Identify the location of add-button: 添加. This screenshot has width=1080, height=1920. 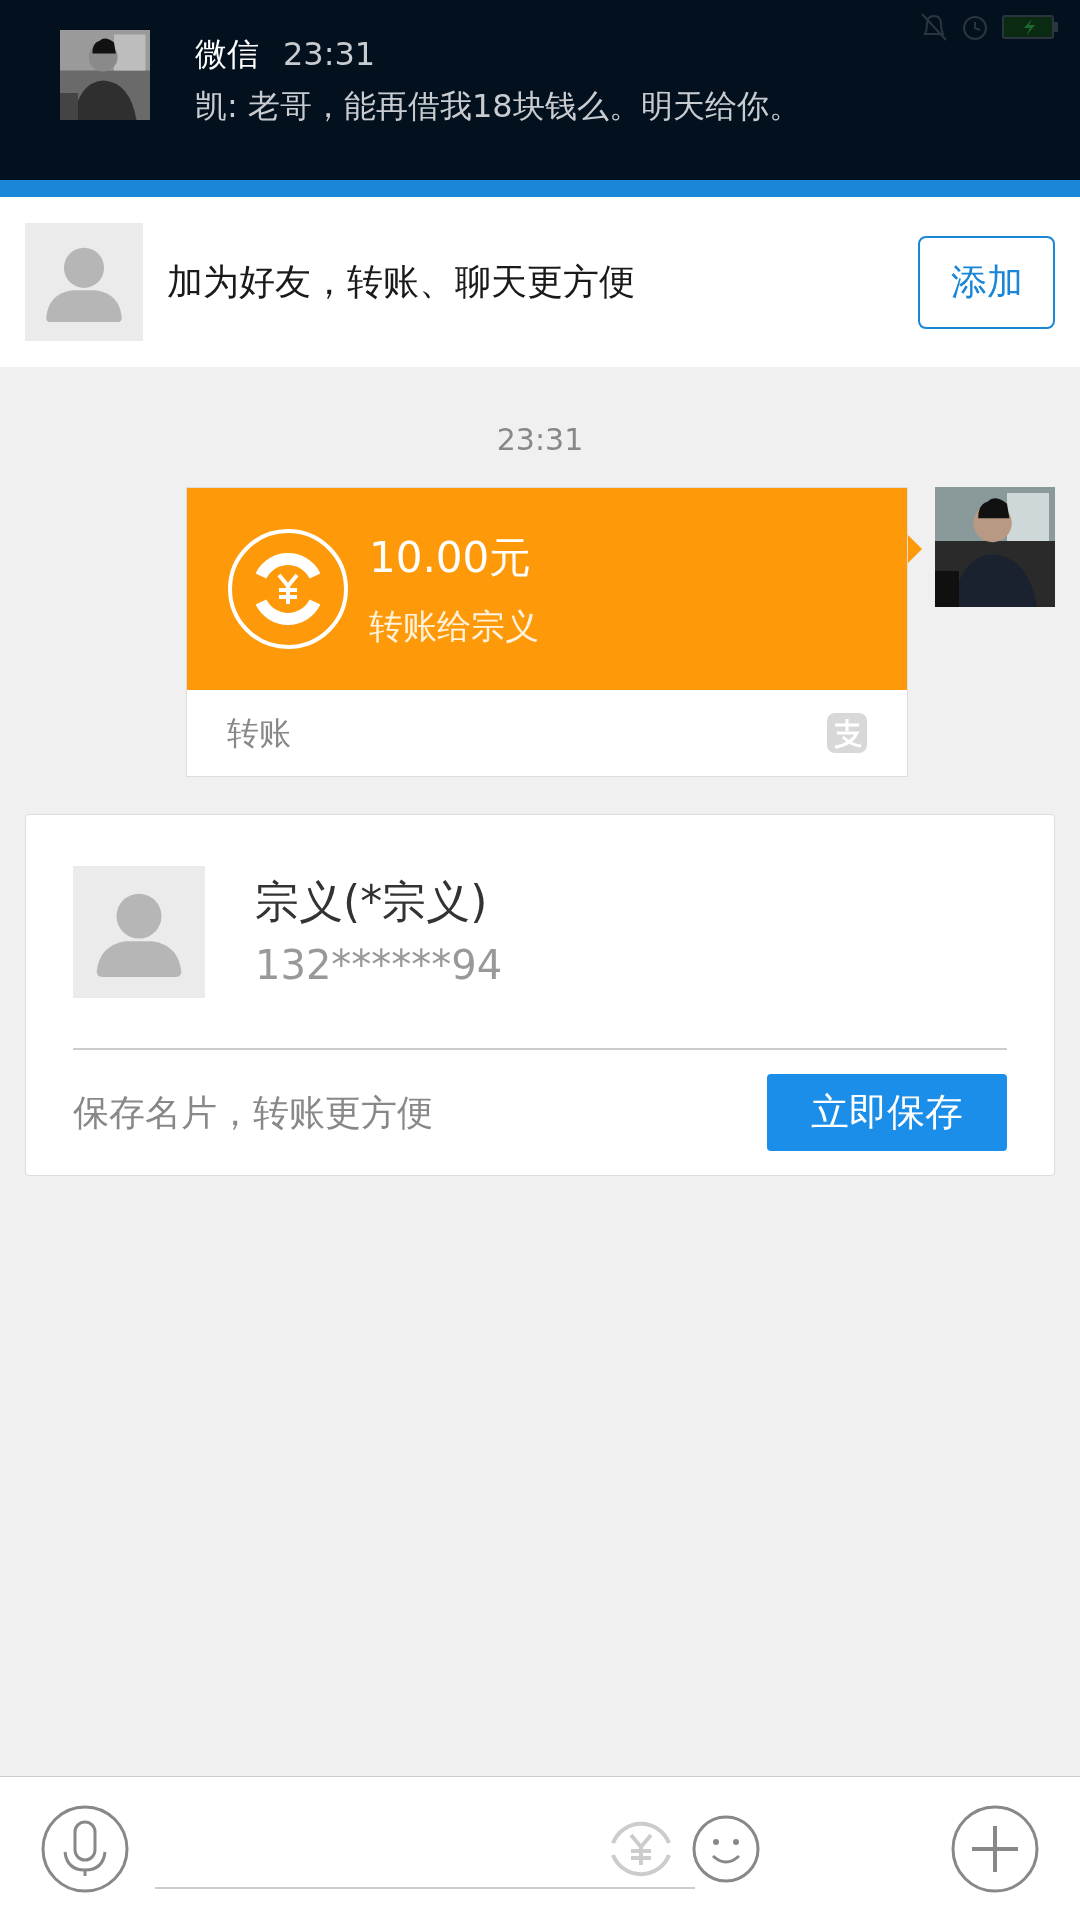
(986, 282).